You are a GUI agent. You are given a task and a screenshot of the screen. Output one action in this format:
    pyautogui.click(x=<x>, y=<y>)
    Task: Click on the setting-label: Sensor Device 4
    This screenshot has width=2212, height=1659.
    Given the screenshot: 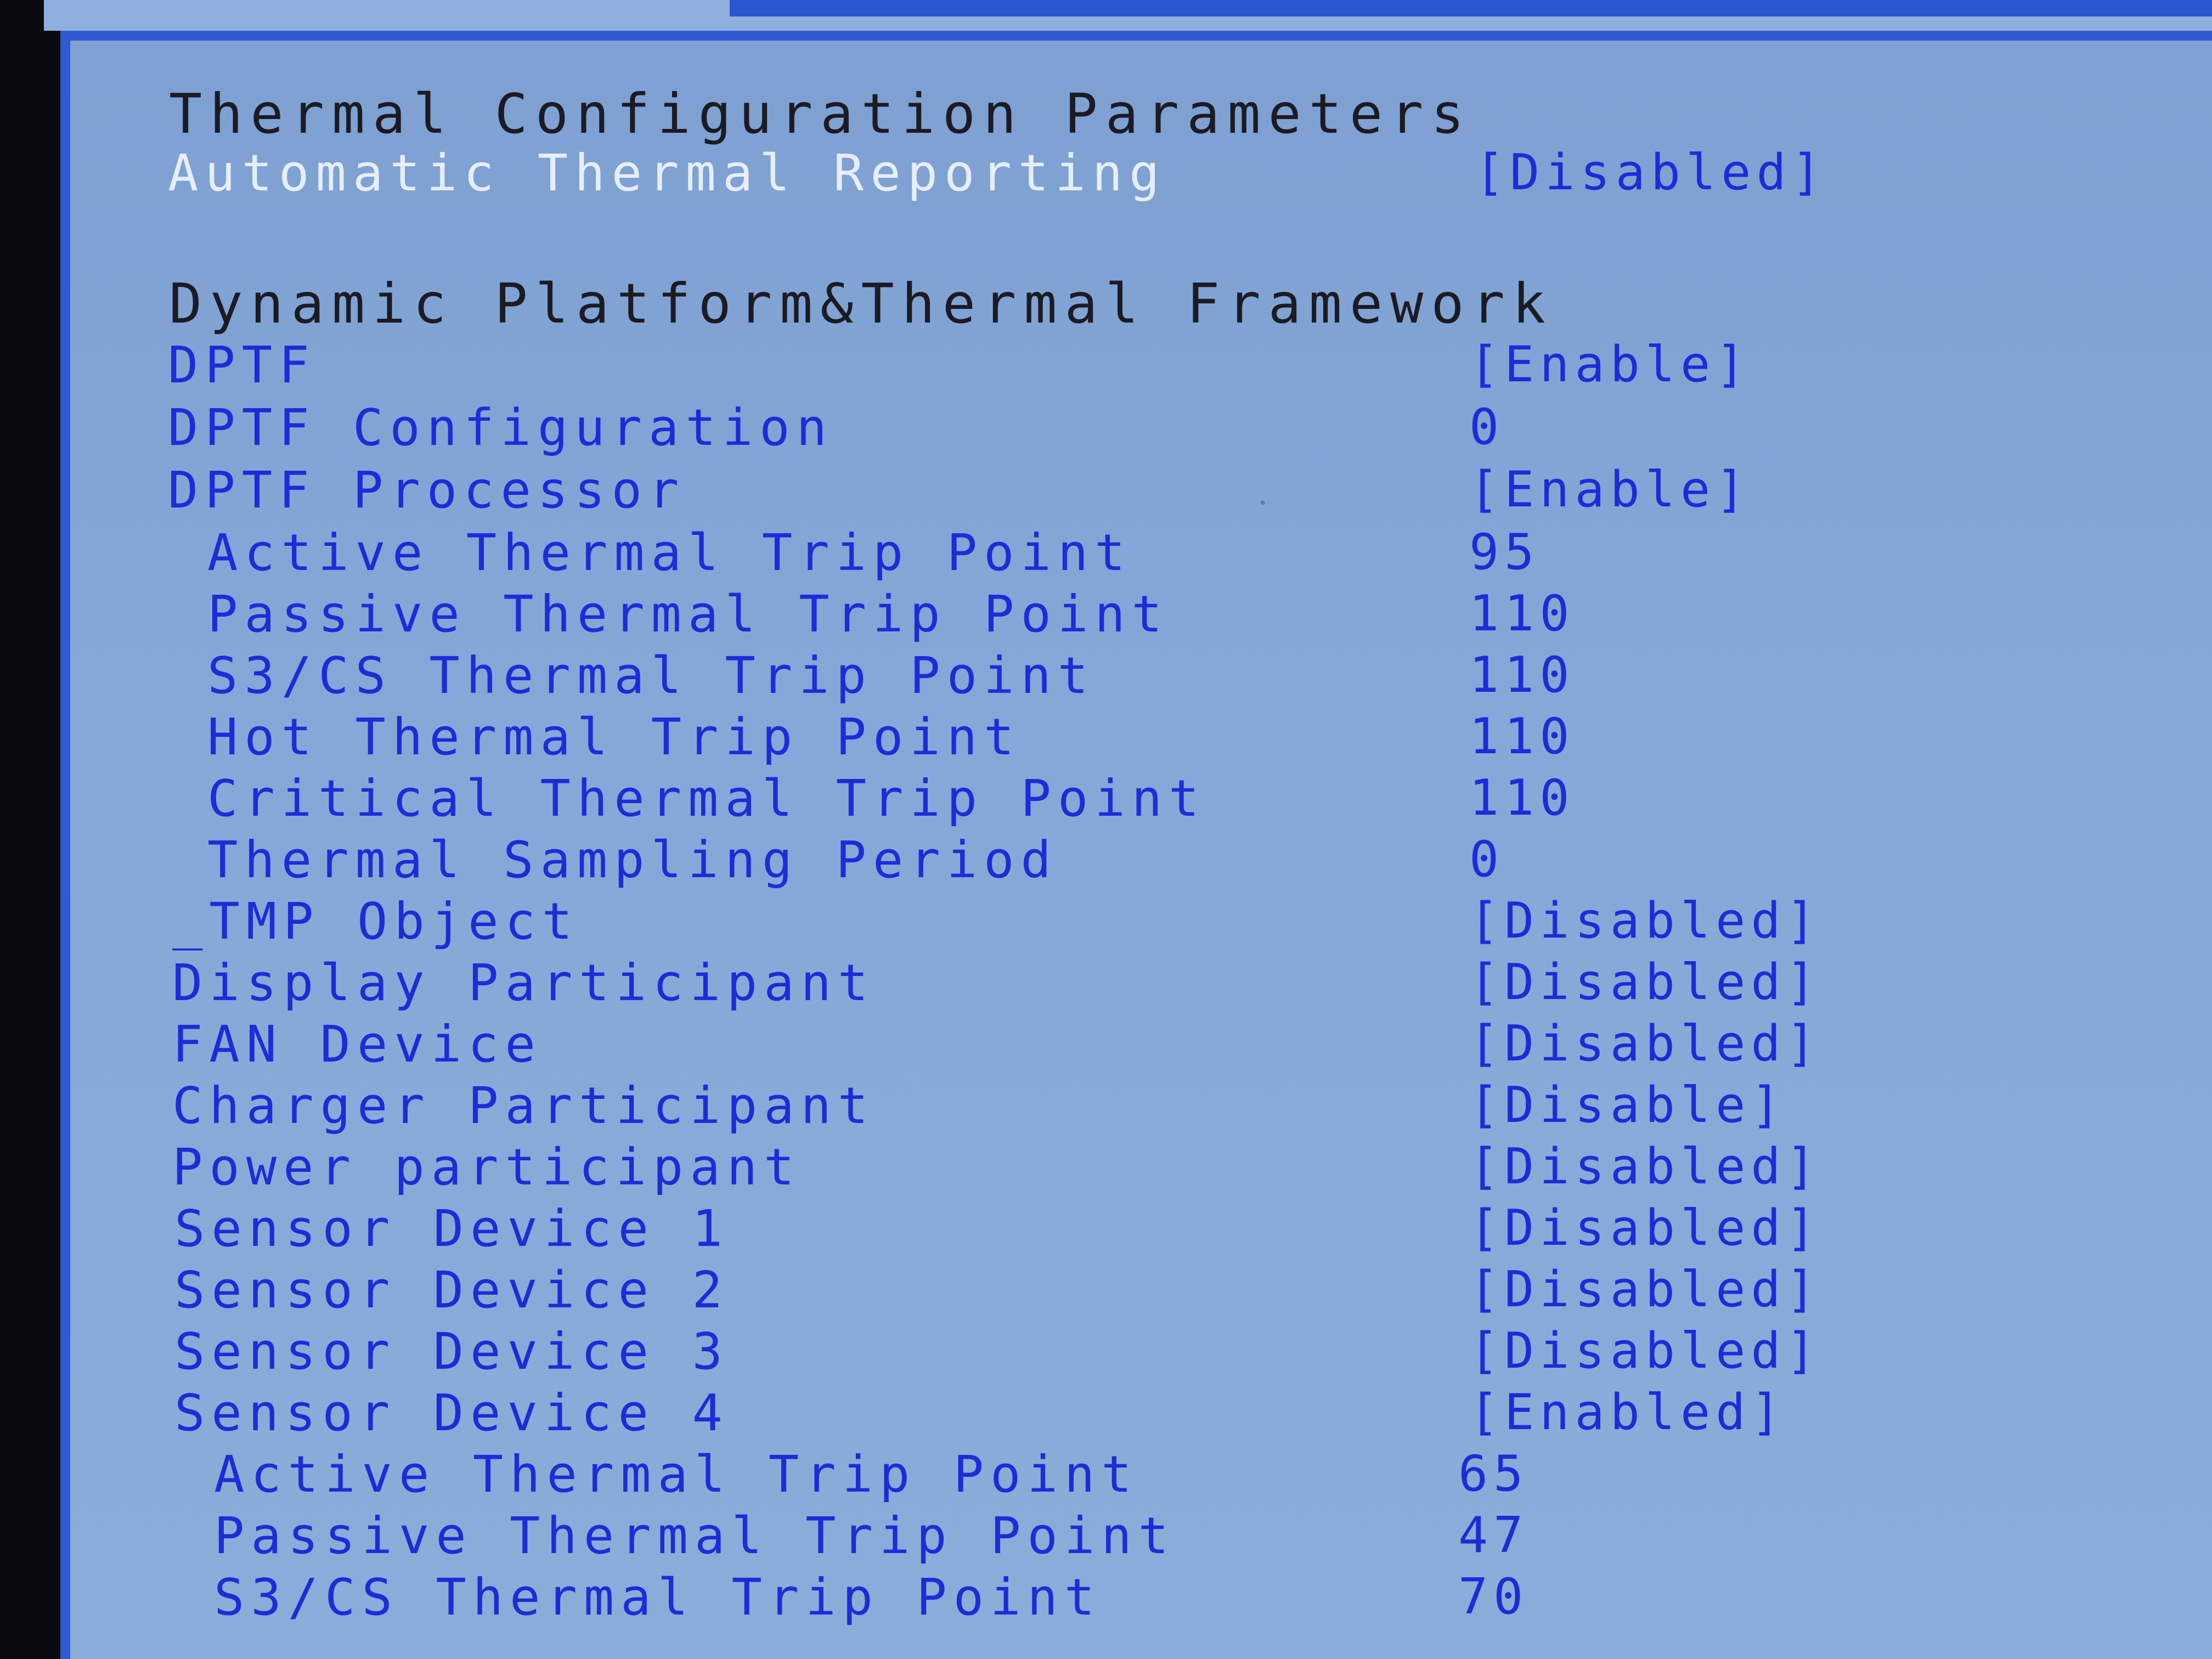 What is the action you would take?
    pyautogui.click(x=452, y=1413)
    